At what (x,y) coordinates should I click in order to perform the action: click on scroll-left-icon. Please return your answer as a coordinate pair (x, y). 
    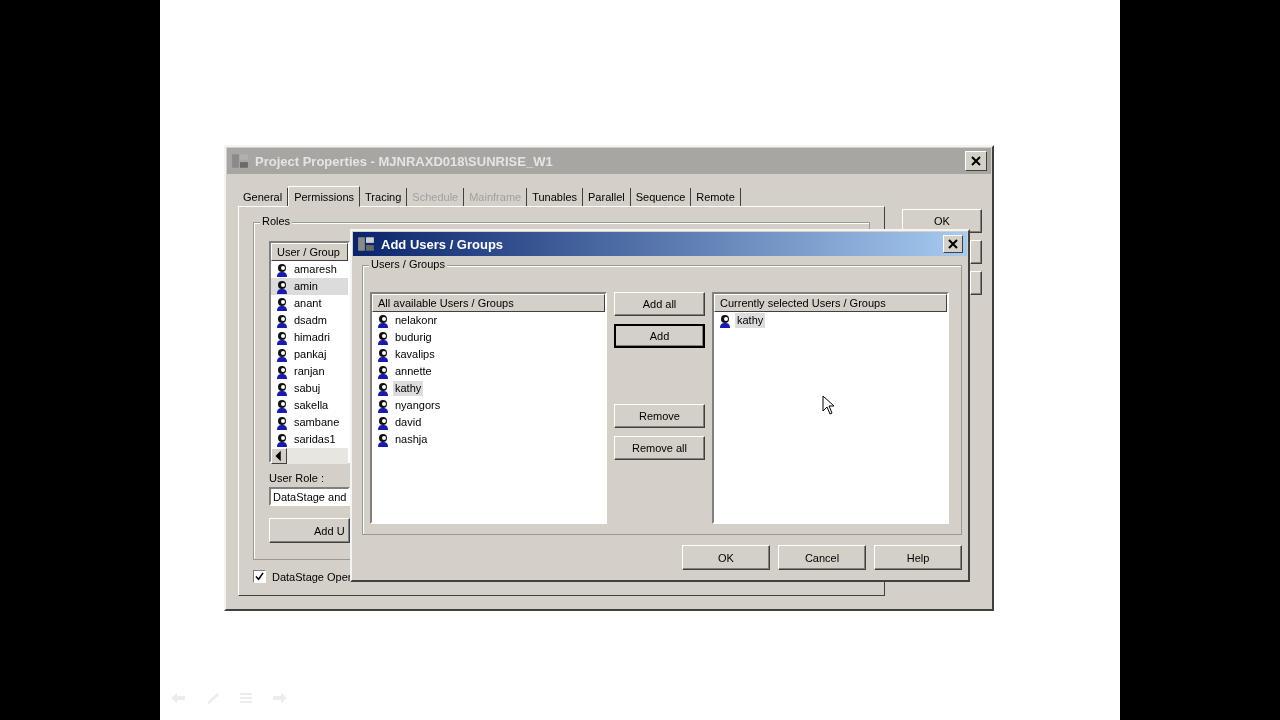
    Looking at the image, I should click on (279, 456).